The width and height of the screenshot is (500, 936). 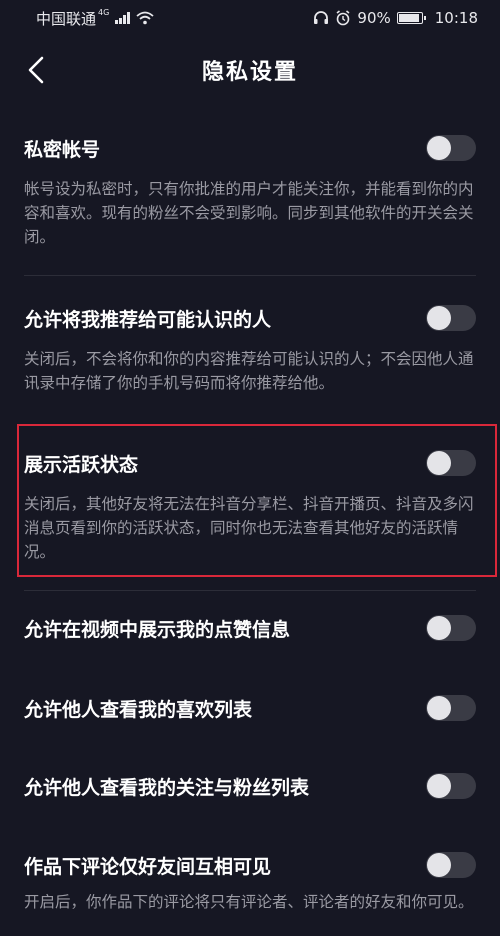 What do you see at coordinates (249, 902) in the screenshot?
I see `setting-description: 开启后，你作品下的评论将只有评论者、评论者的好友和你可见。` at bounding box center [249, 902].